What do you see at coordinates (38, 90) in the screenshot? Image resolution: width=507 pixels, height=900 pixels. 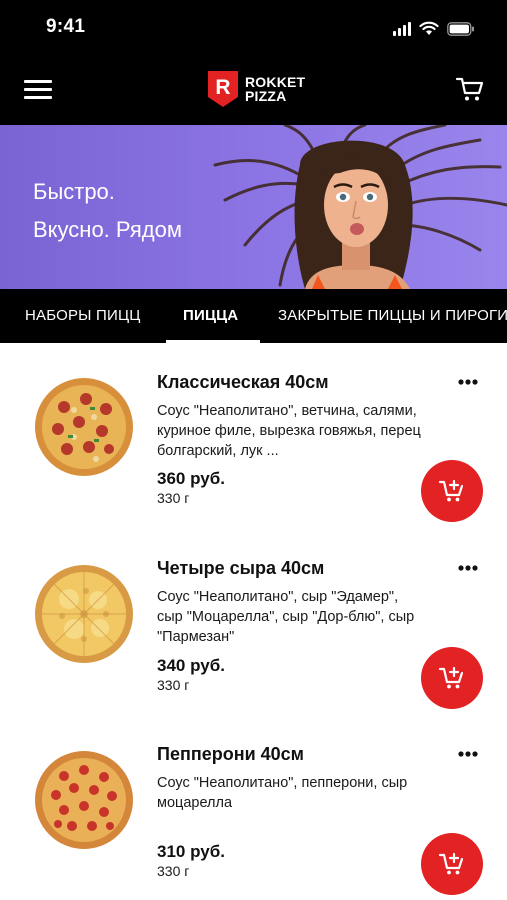 I see `menu-icon` at bounding box center [38, 90].